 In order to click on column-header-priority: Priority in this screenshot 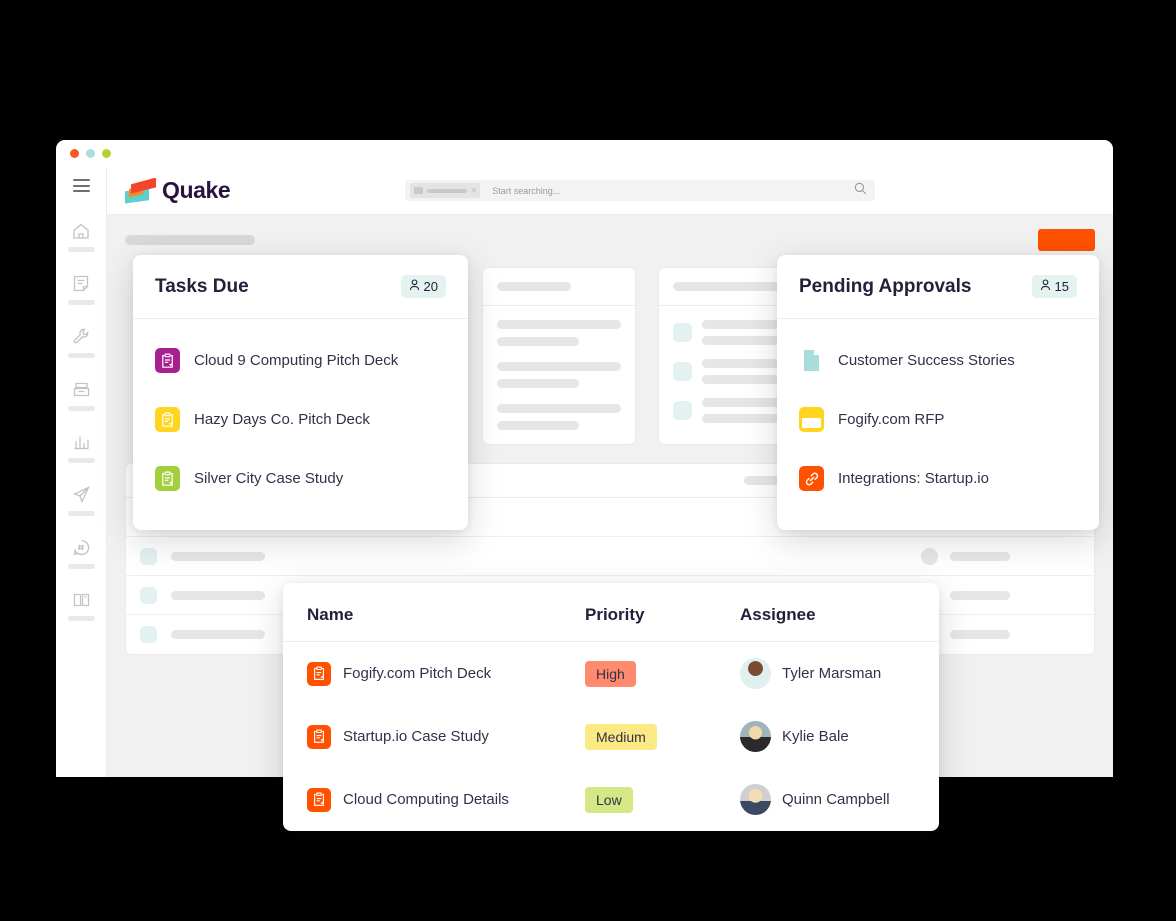, I will do `click(662, 615)`.